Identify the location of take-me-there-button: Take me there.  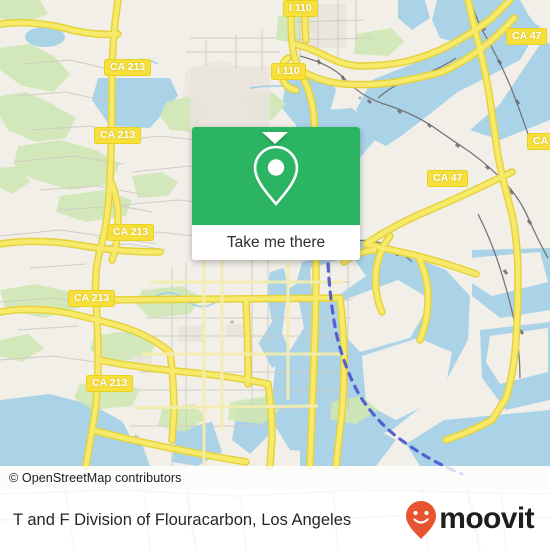
(276, 242).